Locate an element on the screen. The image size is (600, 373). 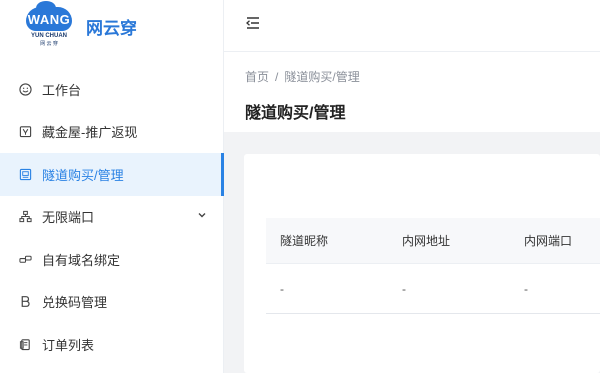
sitemap-icon is located at coordinates (25, 217).